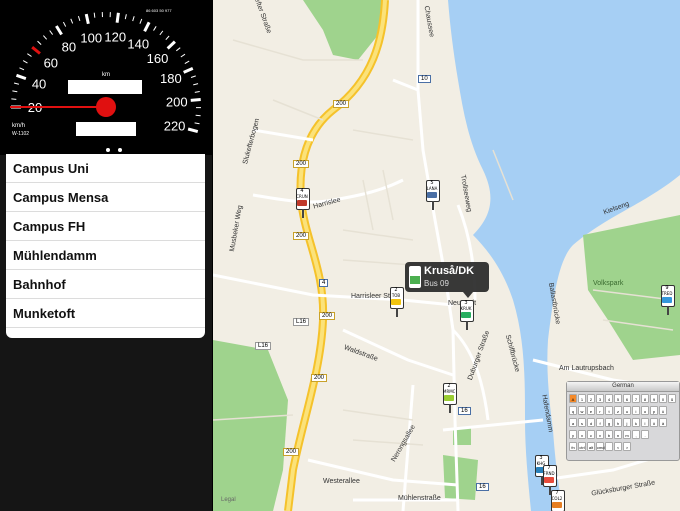  I want to click on keyboard-key: b, so click(609, 434).